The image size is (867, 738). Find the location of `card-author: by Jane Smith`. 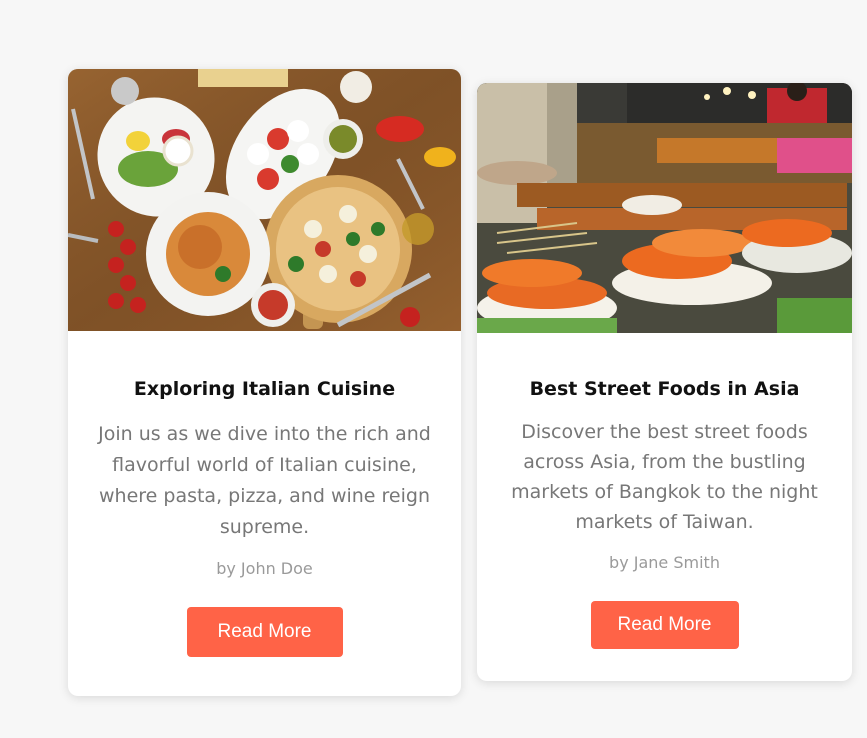

card-author: by Jane Smith is located at coordinates (664, 562).